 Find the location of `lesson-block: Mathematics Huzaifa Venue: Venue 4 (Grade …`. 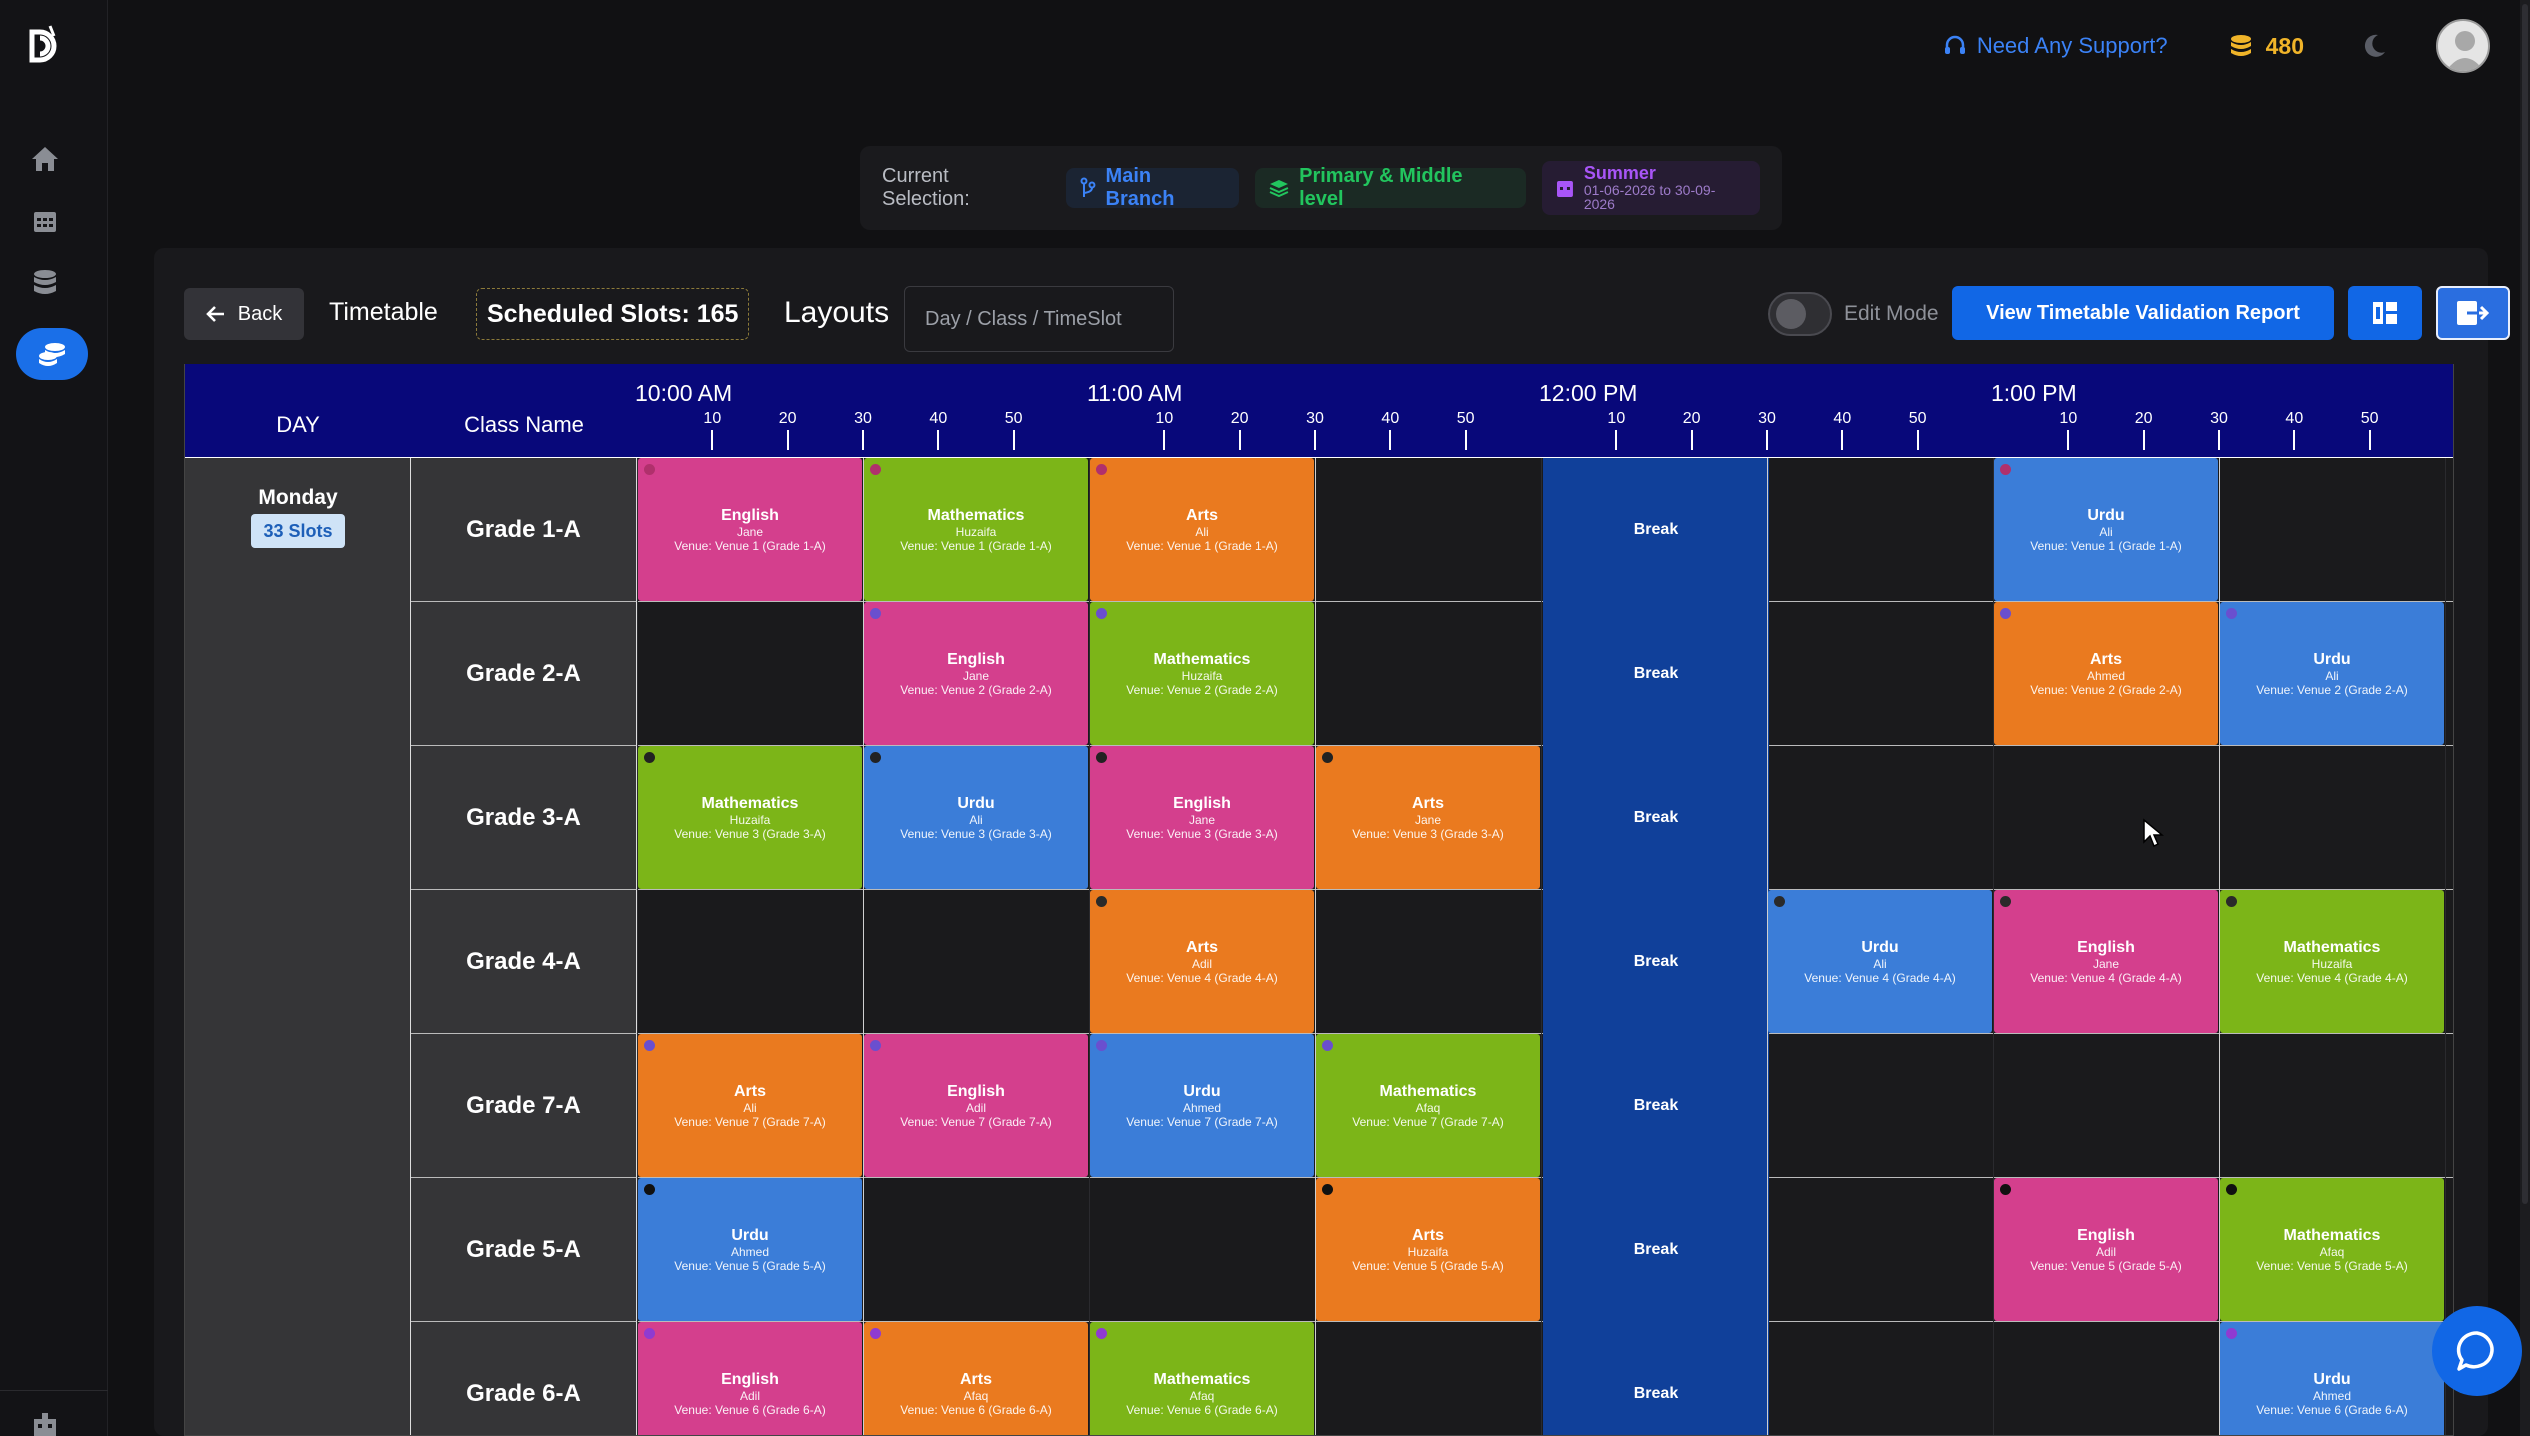

lesson-block: Mathematics Huzaifa Venue: Venue 4 (Grade … is located at coordinates (2332, 961).